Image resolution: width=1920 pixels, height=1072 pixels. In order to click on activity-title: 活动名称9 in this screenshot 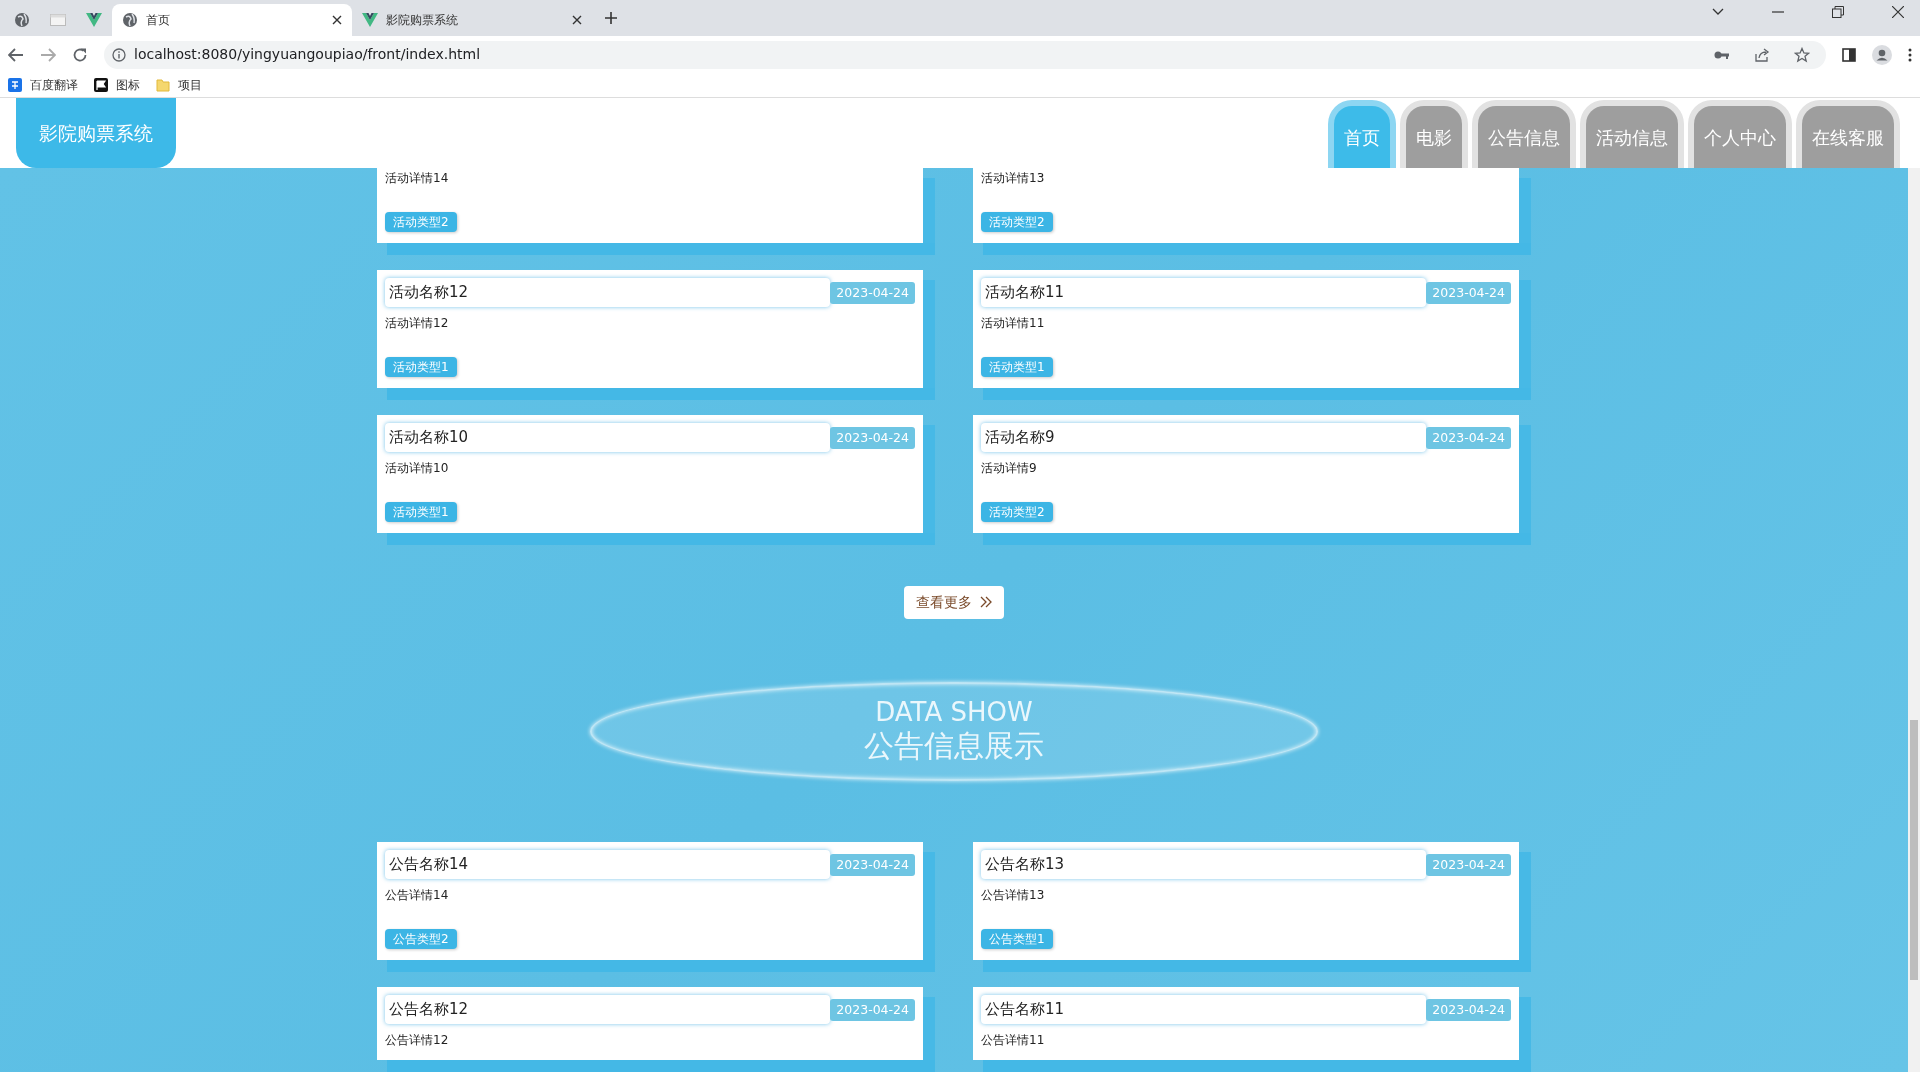, I will do `click(1204, 437)`.